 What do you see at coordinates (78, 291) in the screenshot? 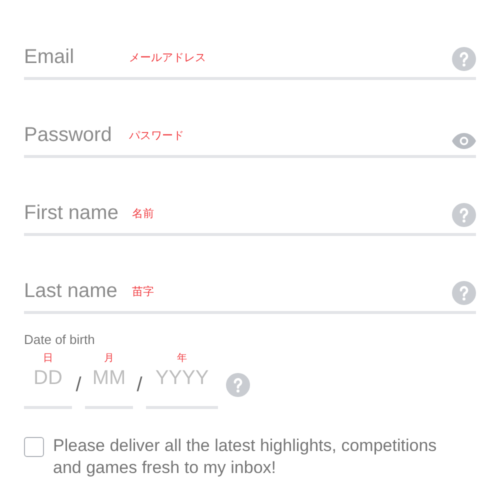
I see `input-field: Last name` at bounding box center [78, 291].